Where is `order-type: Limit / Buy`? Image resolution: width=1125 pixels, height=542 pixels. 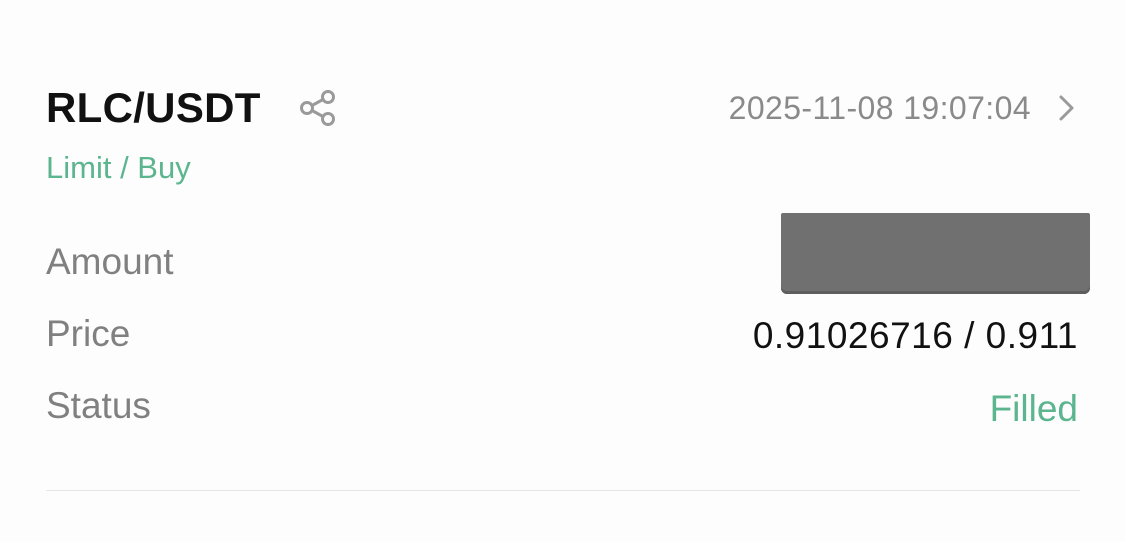
order-type: Limit / Buy is located at coordinates (118, 167).